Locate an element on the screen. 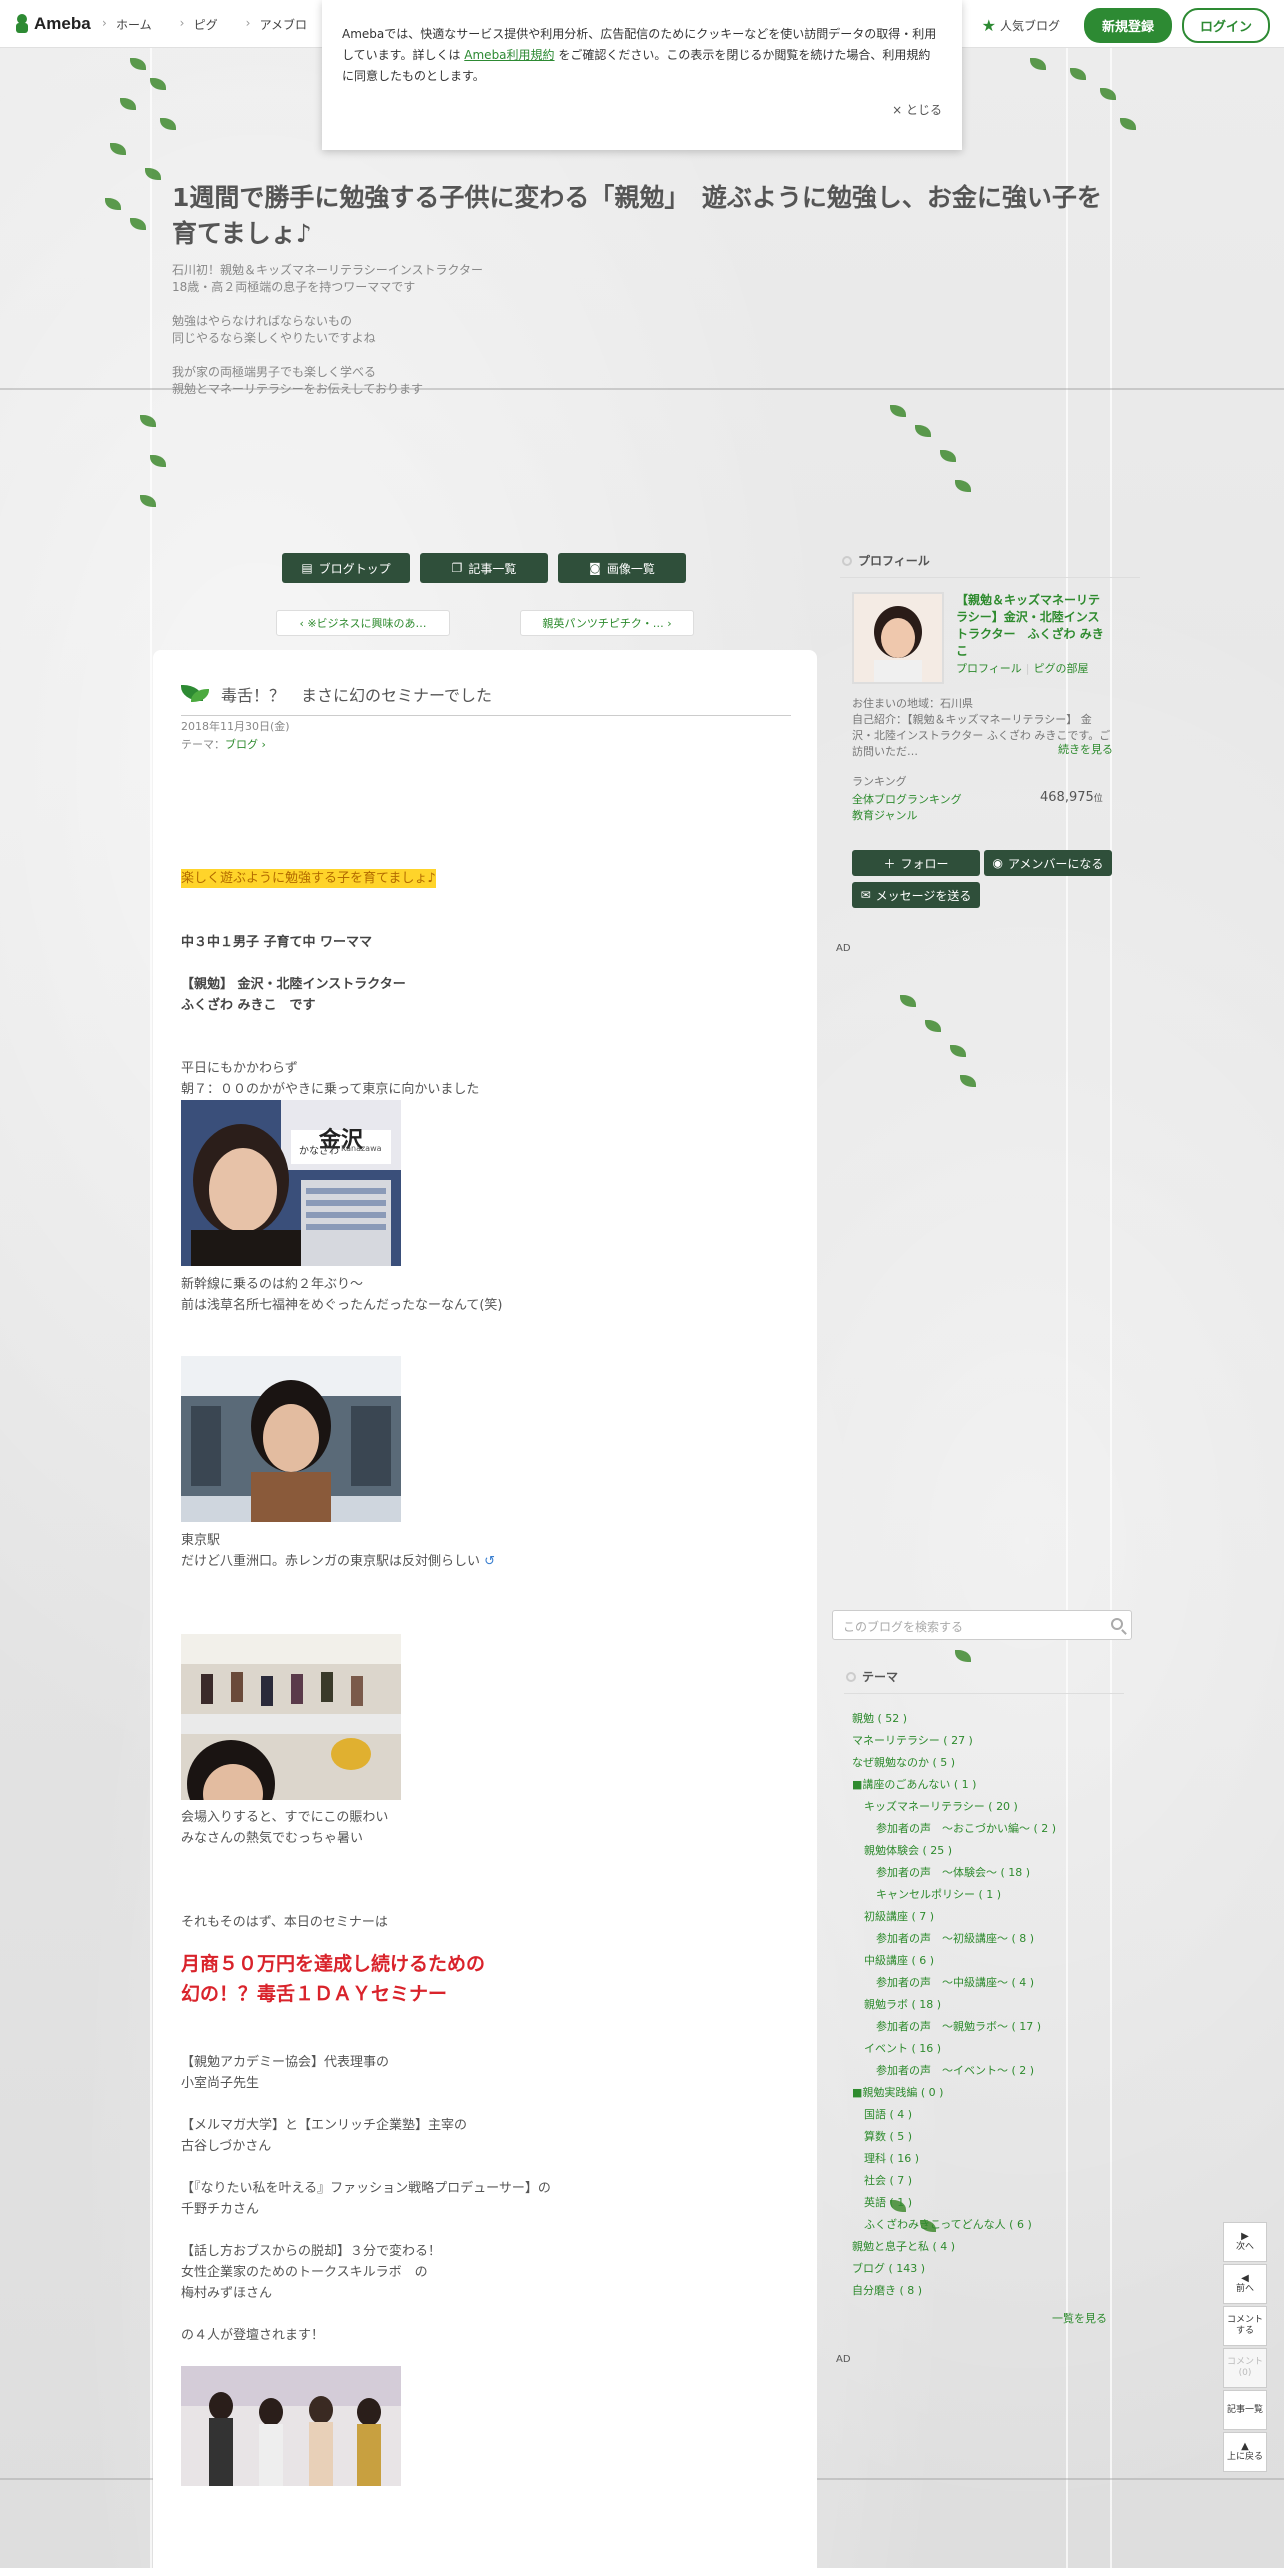 The width and height of the screenshot is (1284, 2568). profile-name: 【親勉＆キッズマネーリテラシー】金沢・北陸インストラクター ふくざわ みきこ is located at coordinates (1031, 626).